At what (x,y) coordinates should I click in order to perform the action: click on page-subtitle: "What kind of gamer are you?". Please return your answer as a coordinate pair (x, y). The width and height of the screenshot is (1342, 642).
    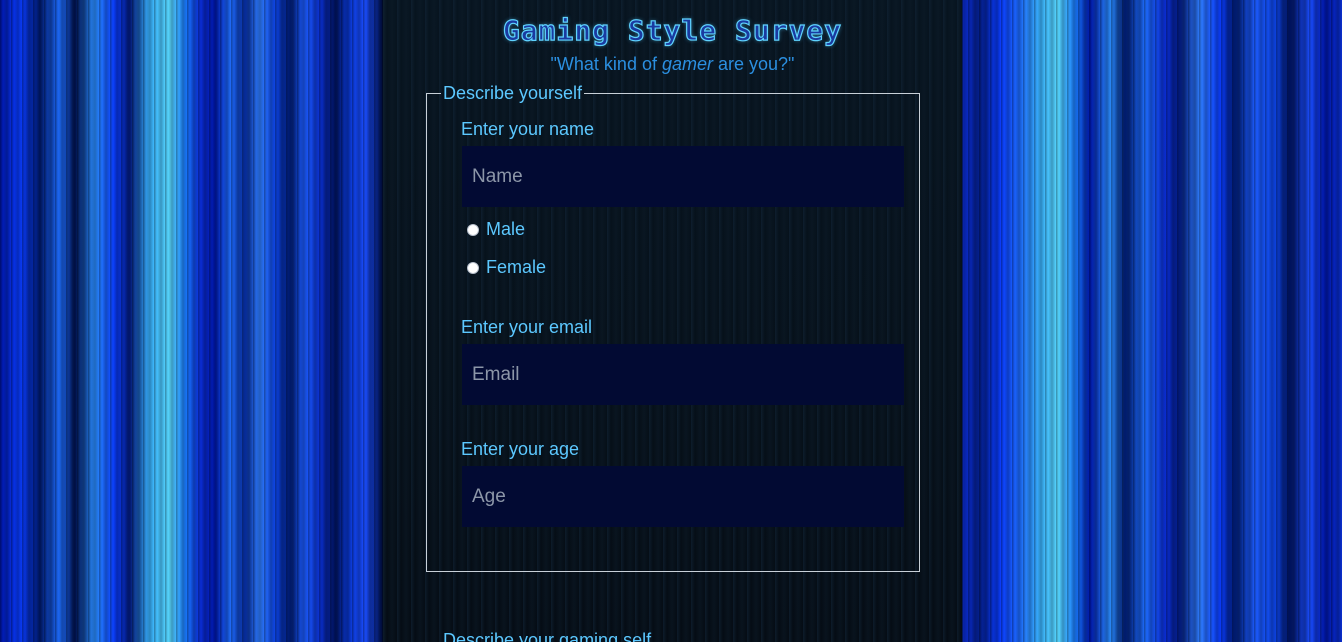
    Looking at the image, I should click on (672, 64).